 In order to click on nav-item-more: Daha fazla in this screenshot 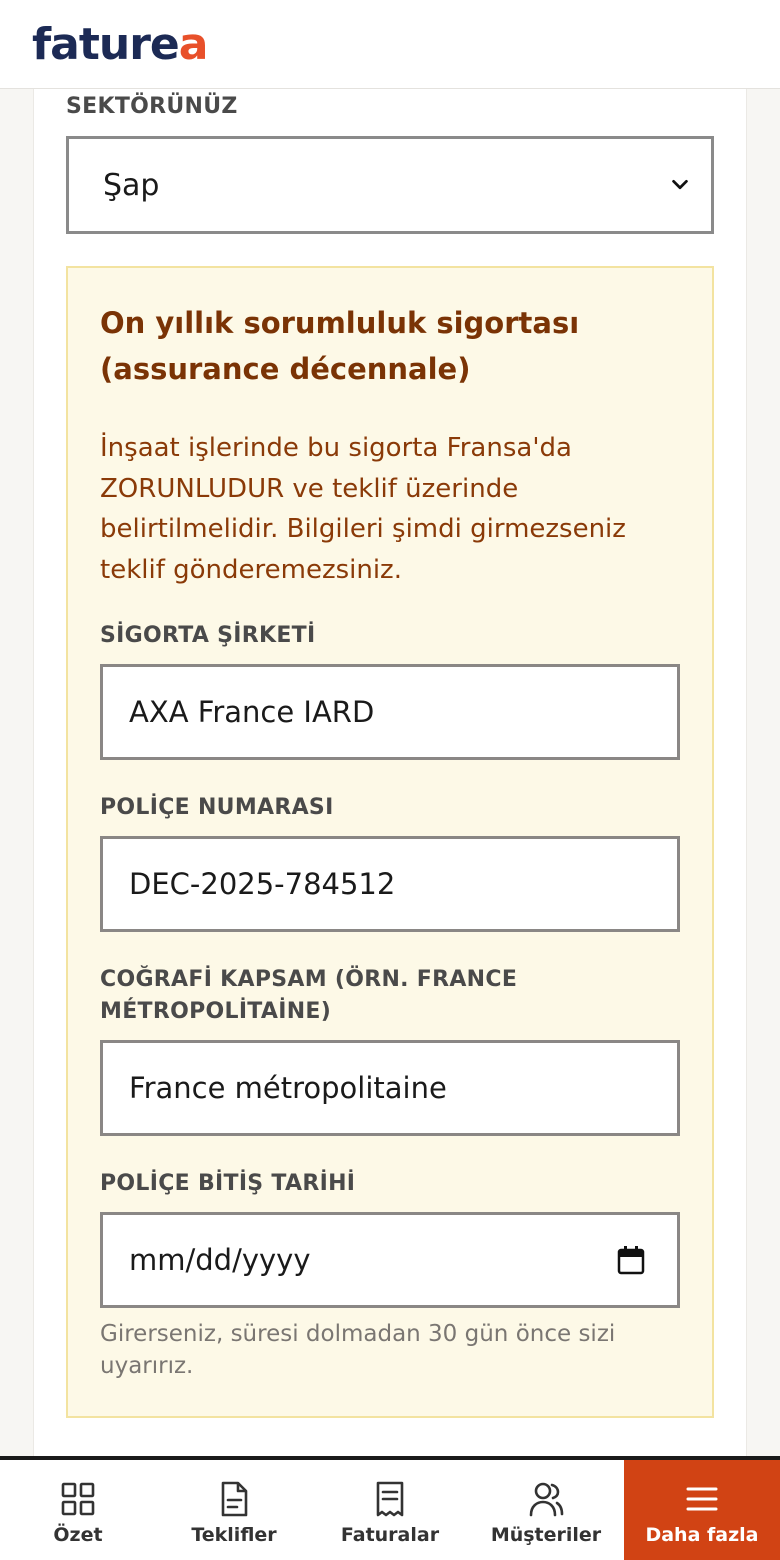, I will do `click(702, 1510)`.